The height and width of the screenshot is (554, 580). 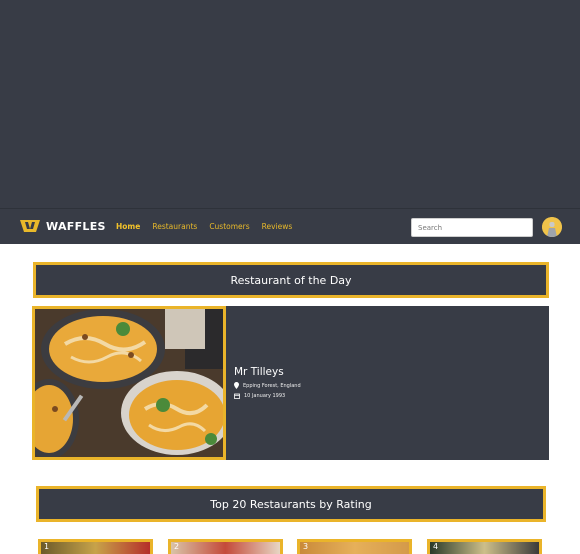 What do you see at coordinates (354, 546) in the screenshot?
I see `restaurant-thumbnail: 3` at bounding box center [354, 546].